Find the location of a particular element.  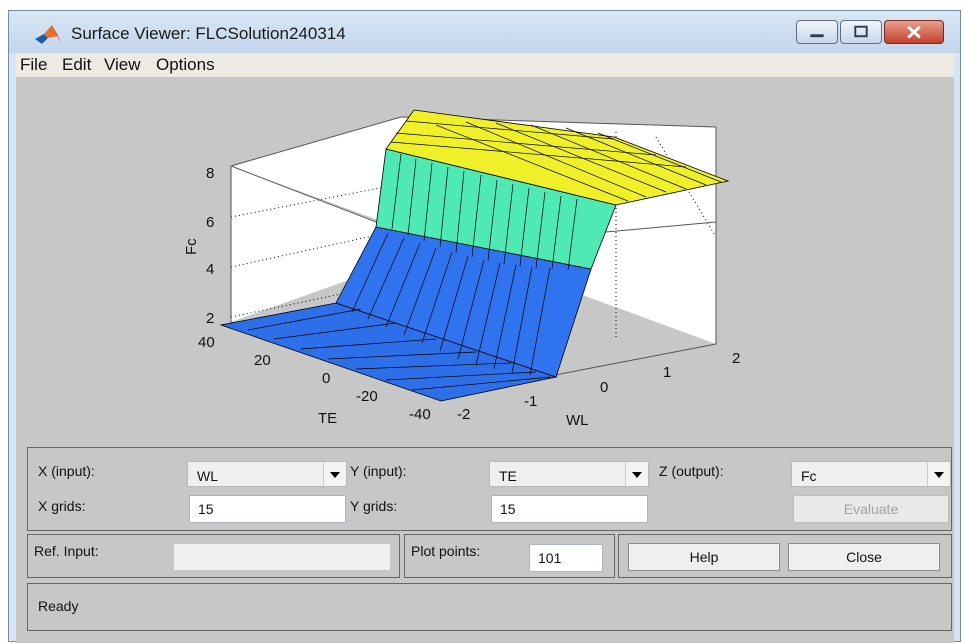

y-tick-neg20: -20 is located at coordinates (367, 396).